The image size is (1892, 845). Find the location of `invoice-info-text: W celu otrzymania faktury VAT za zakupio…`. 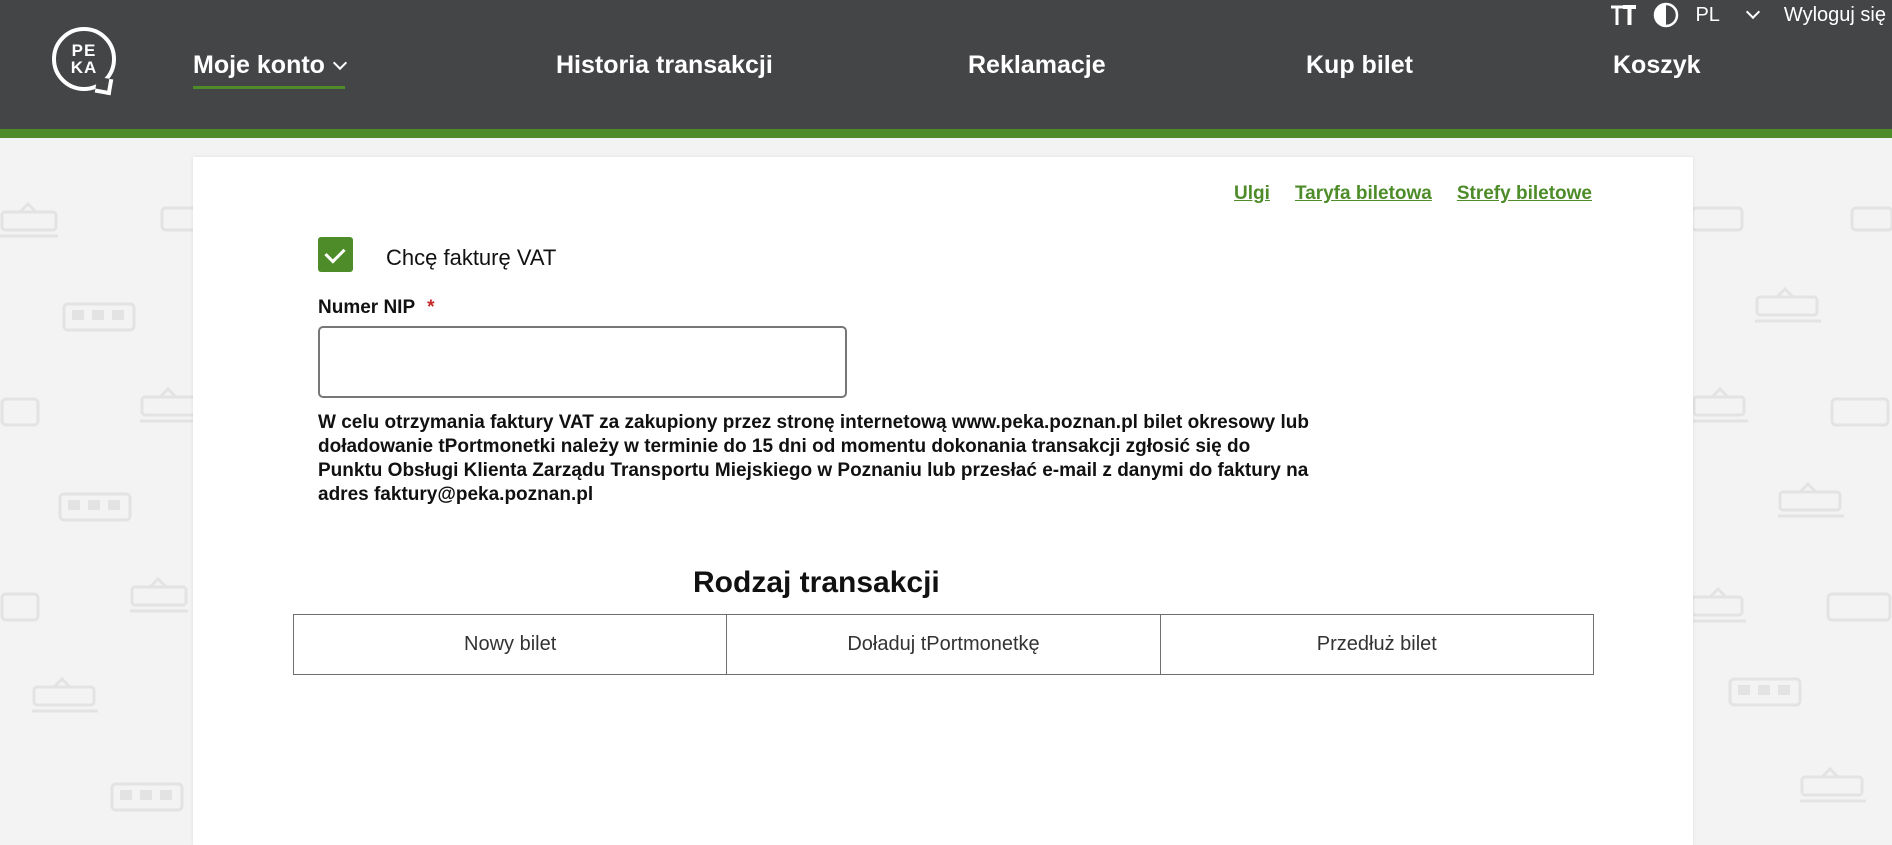

invoice-info-text: W celu otrzymania faktury VAT za zakupio… is located at coordinates (813, 458).